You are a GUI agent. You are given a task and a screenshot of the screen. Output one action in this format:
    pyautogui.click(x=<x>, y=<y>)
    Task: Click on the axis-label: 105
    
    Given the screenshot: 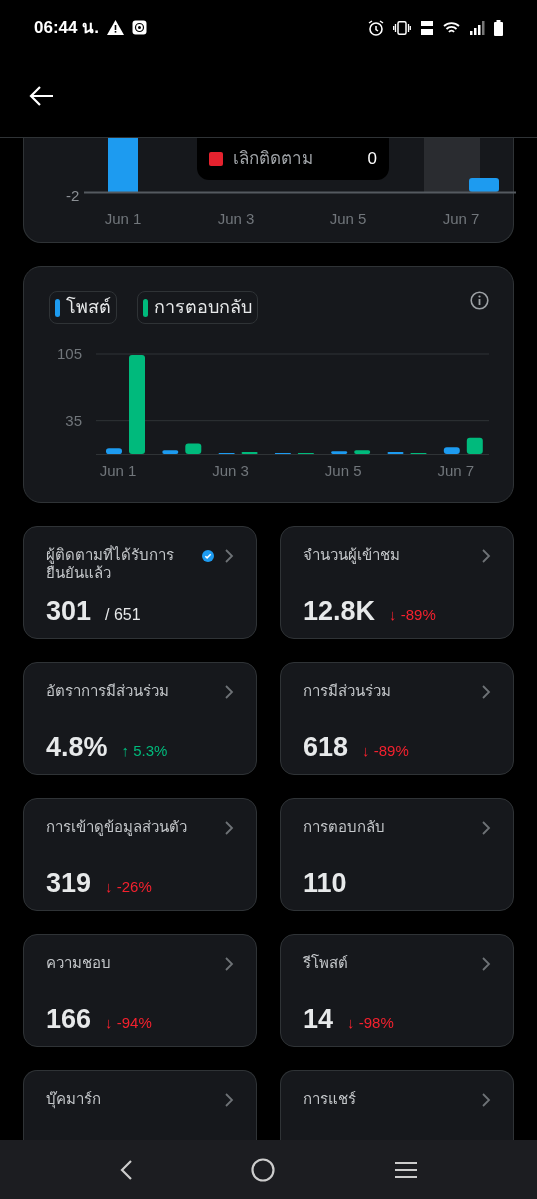 What is the action you would take?
    pyautogui.click(x=69, y=354)
    